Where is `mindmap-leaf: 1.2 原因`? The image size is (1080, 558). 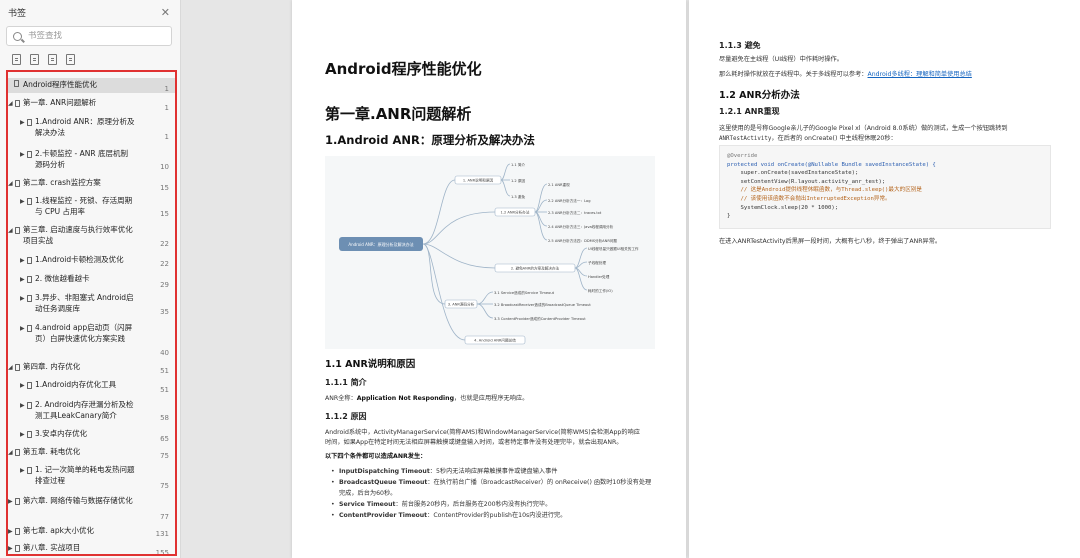
mindmap-leaf: 1.2 原因 is located at coordinates (518, 180).